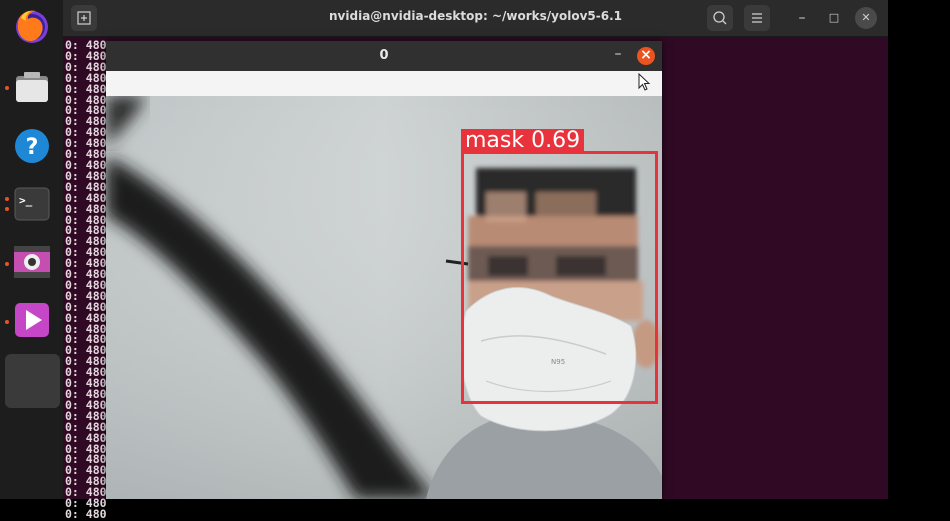 The image size is (950, 521). Describe the element at coordinates (32, 320) in the screenshot. I see `media-player-icon` at that location.